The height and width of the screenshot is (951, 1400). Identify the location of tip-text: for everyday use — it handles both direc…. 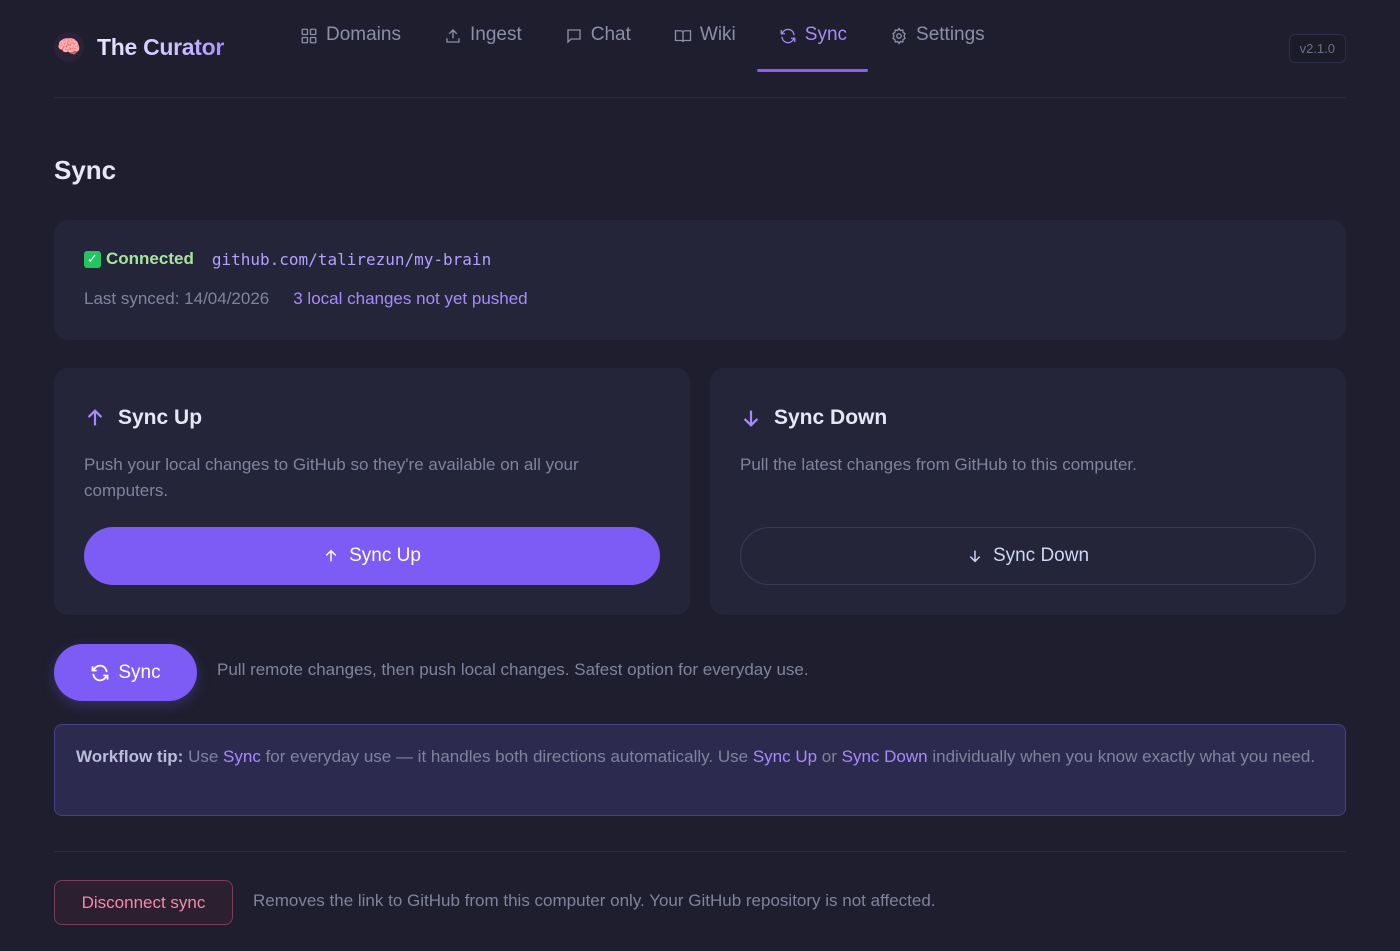
(506, 756).